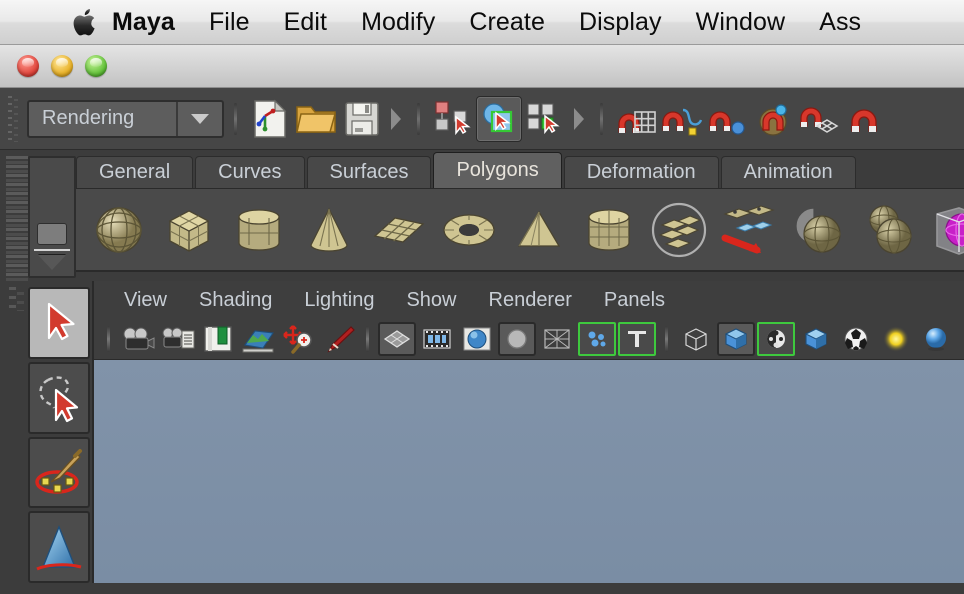  What do you see at coordinates (637, 339) in the screenshot?
I see `text-display-icon` at bounding box center [637, 339].